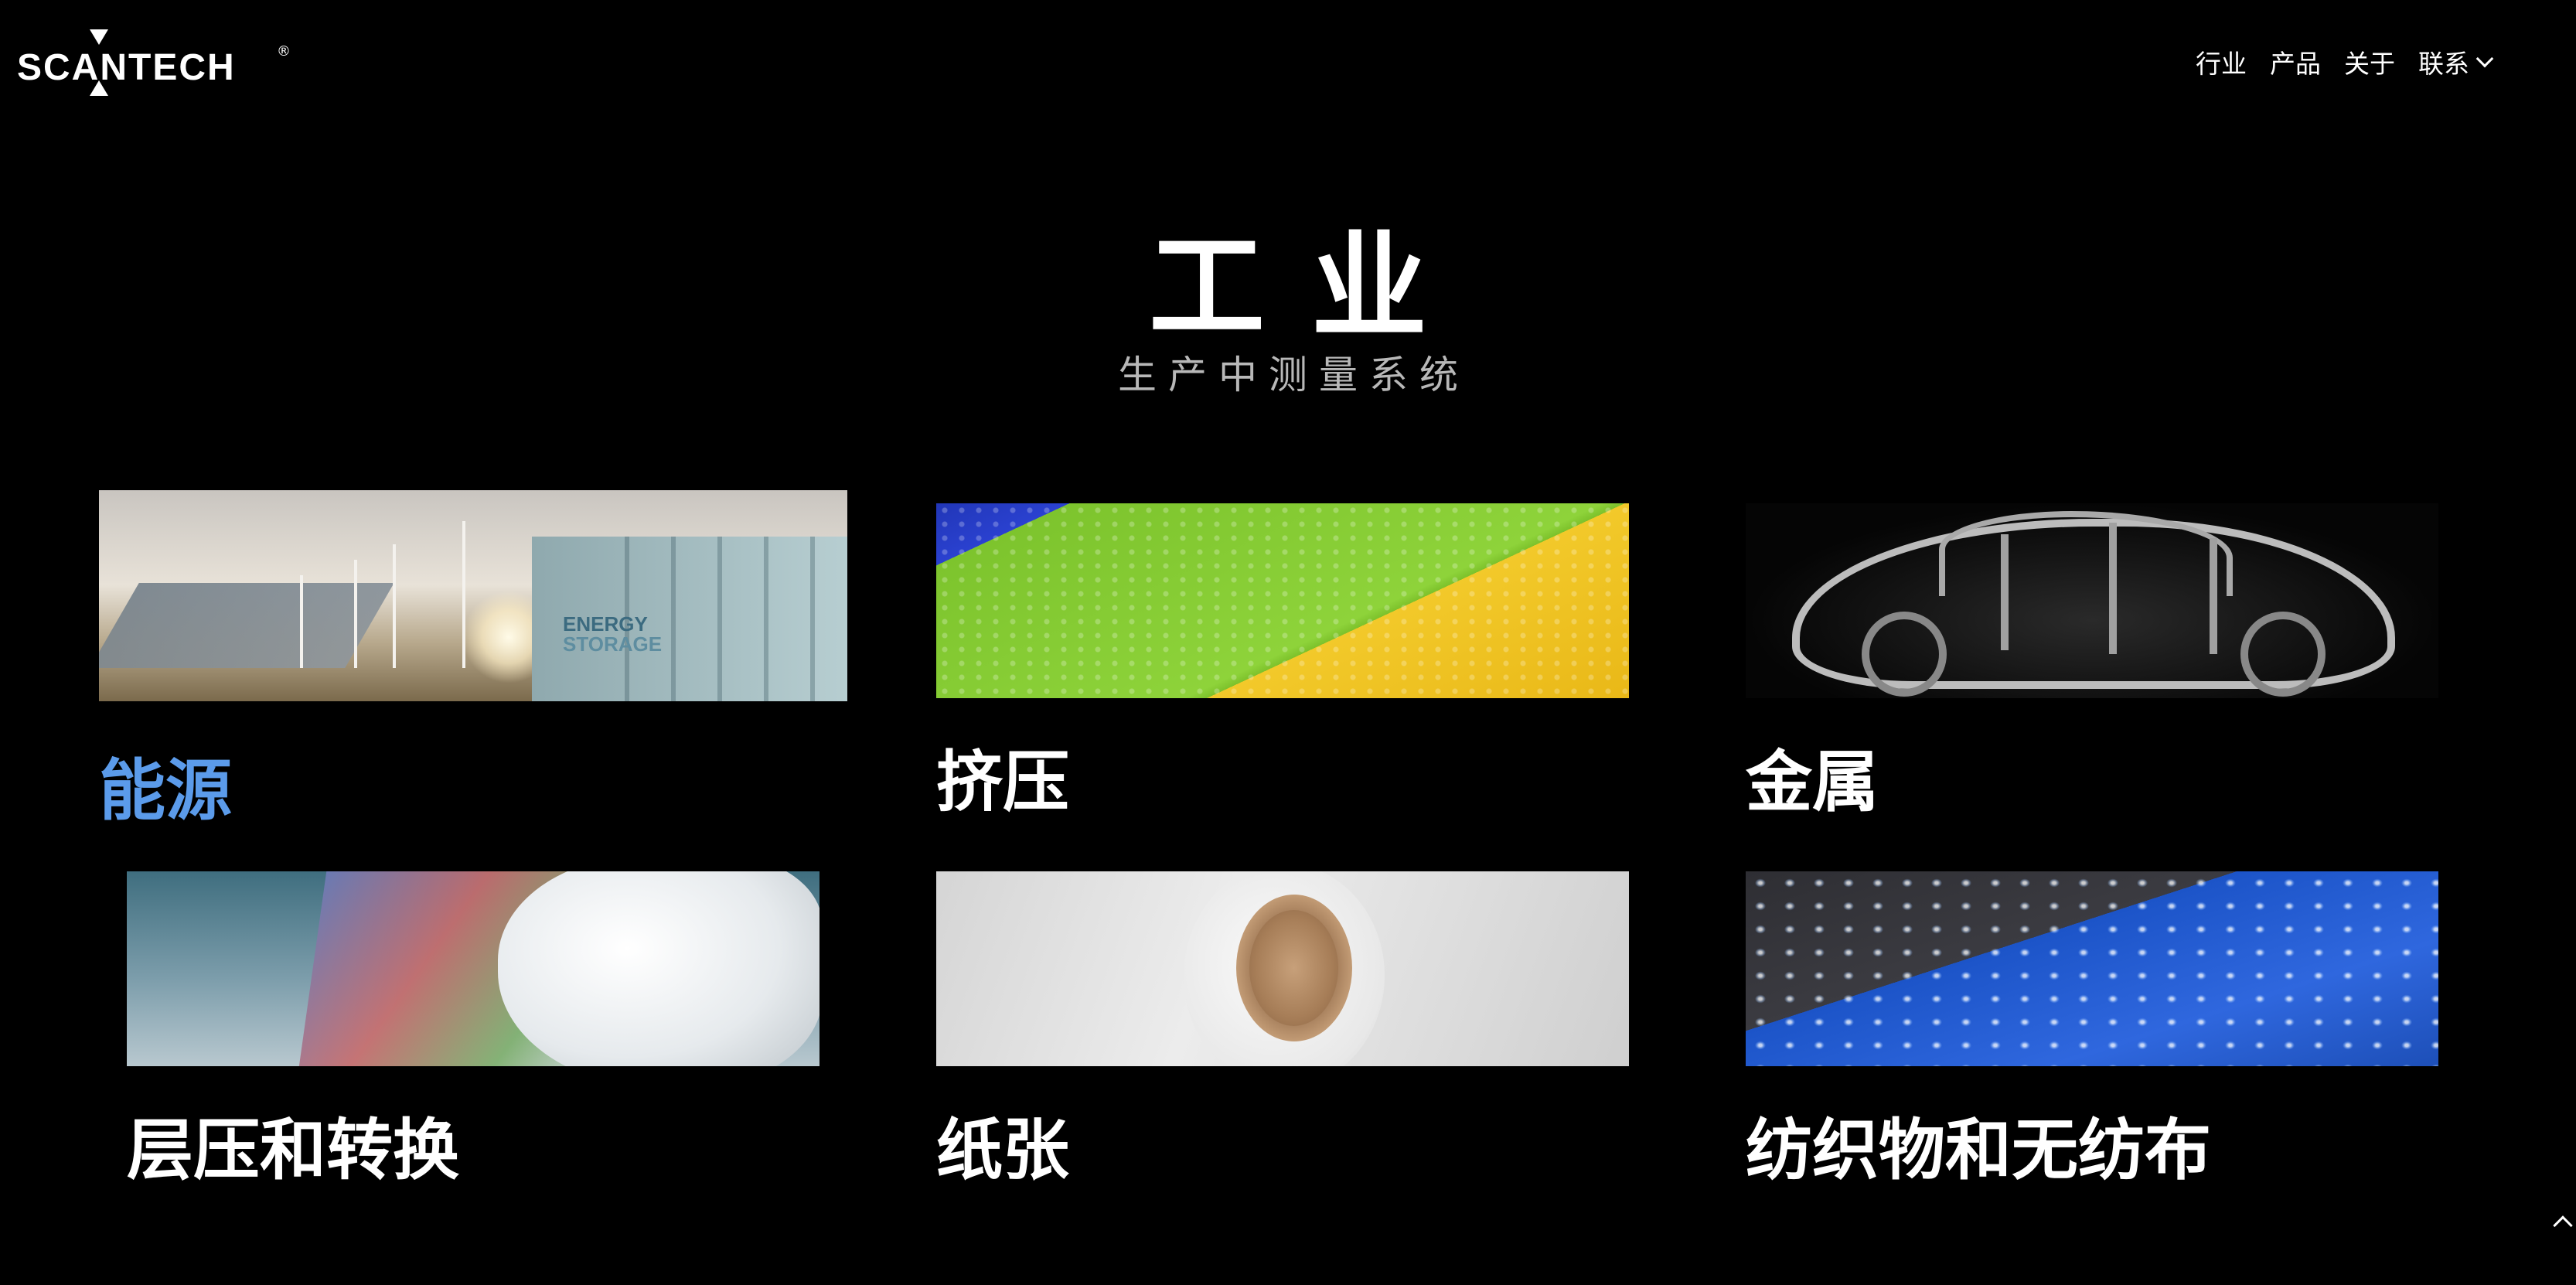 The height and width of the screenshot is (1285, 2576). Describe the element at coordinates (1002, 1150) in the screenshot. I see `industry-label-paper: 纸张` at that location.